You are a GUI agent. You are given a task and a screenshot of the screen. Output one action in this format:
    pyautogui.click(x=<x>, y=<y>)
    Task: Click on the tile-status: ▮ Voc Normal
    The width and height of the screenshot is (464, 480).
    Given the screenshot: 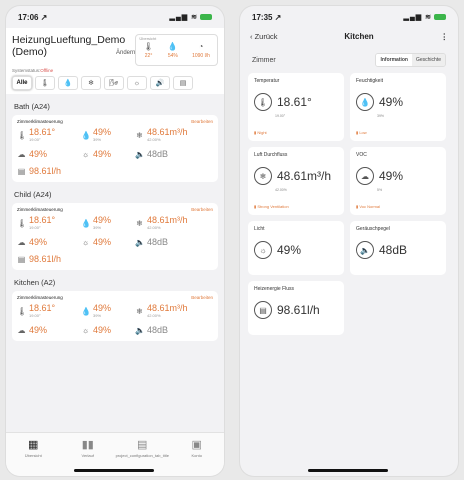 What is the action you would take?
    pyautogui.click(x=368, y=206)
    